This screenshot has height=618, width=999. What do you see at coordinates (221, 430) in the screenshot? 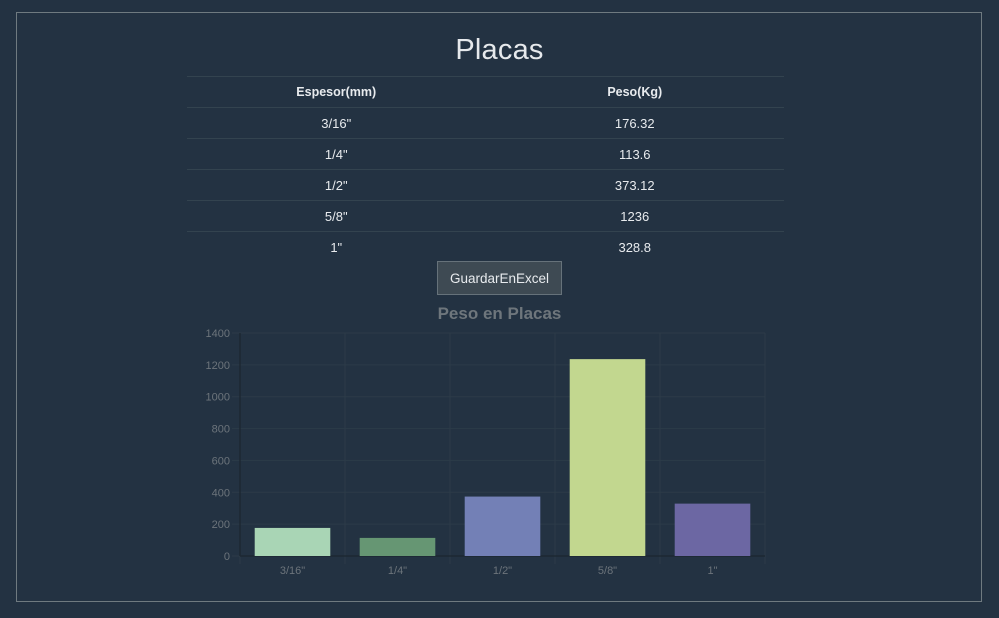
I see `y-tick-label: 800` at bounding box center [221, 430].